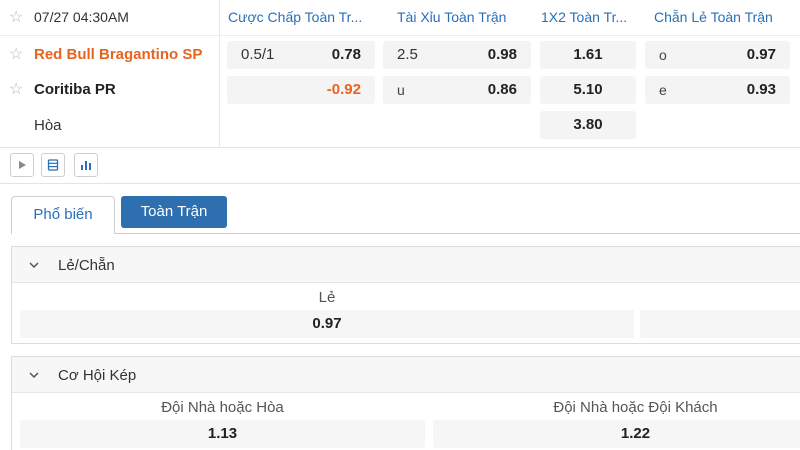 The width and height of the screenshot is (800, 450). What do you see at coordinates (222, 434) in the screenshot?
I see `home-or-draw-odds: 1.13` at bounding box center [222, 434].